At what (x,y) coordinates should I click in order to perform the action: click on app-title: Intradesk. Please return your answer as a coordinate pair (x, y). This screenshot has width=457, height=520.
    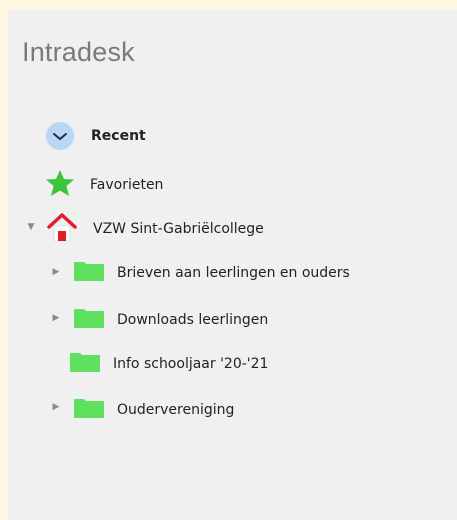
    Looking at the image, I should click on (78, 52).